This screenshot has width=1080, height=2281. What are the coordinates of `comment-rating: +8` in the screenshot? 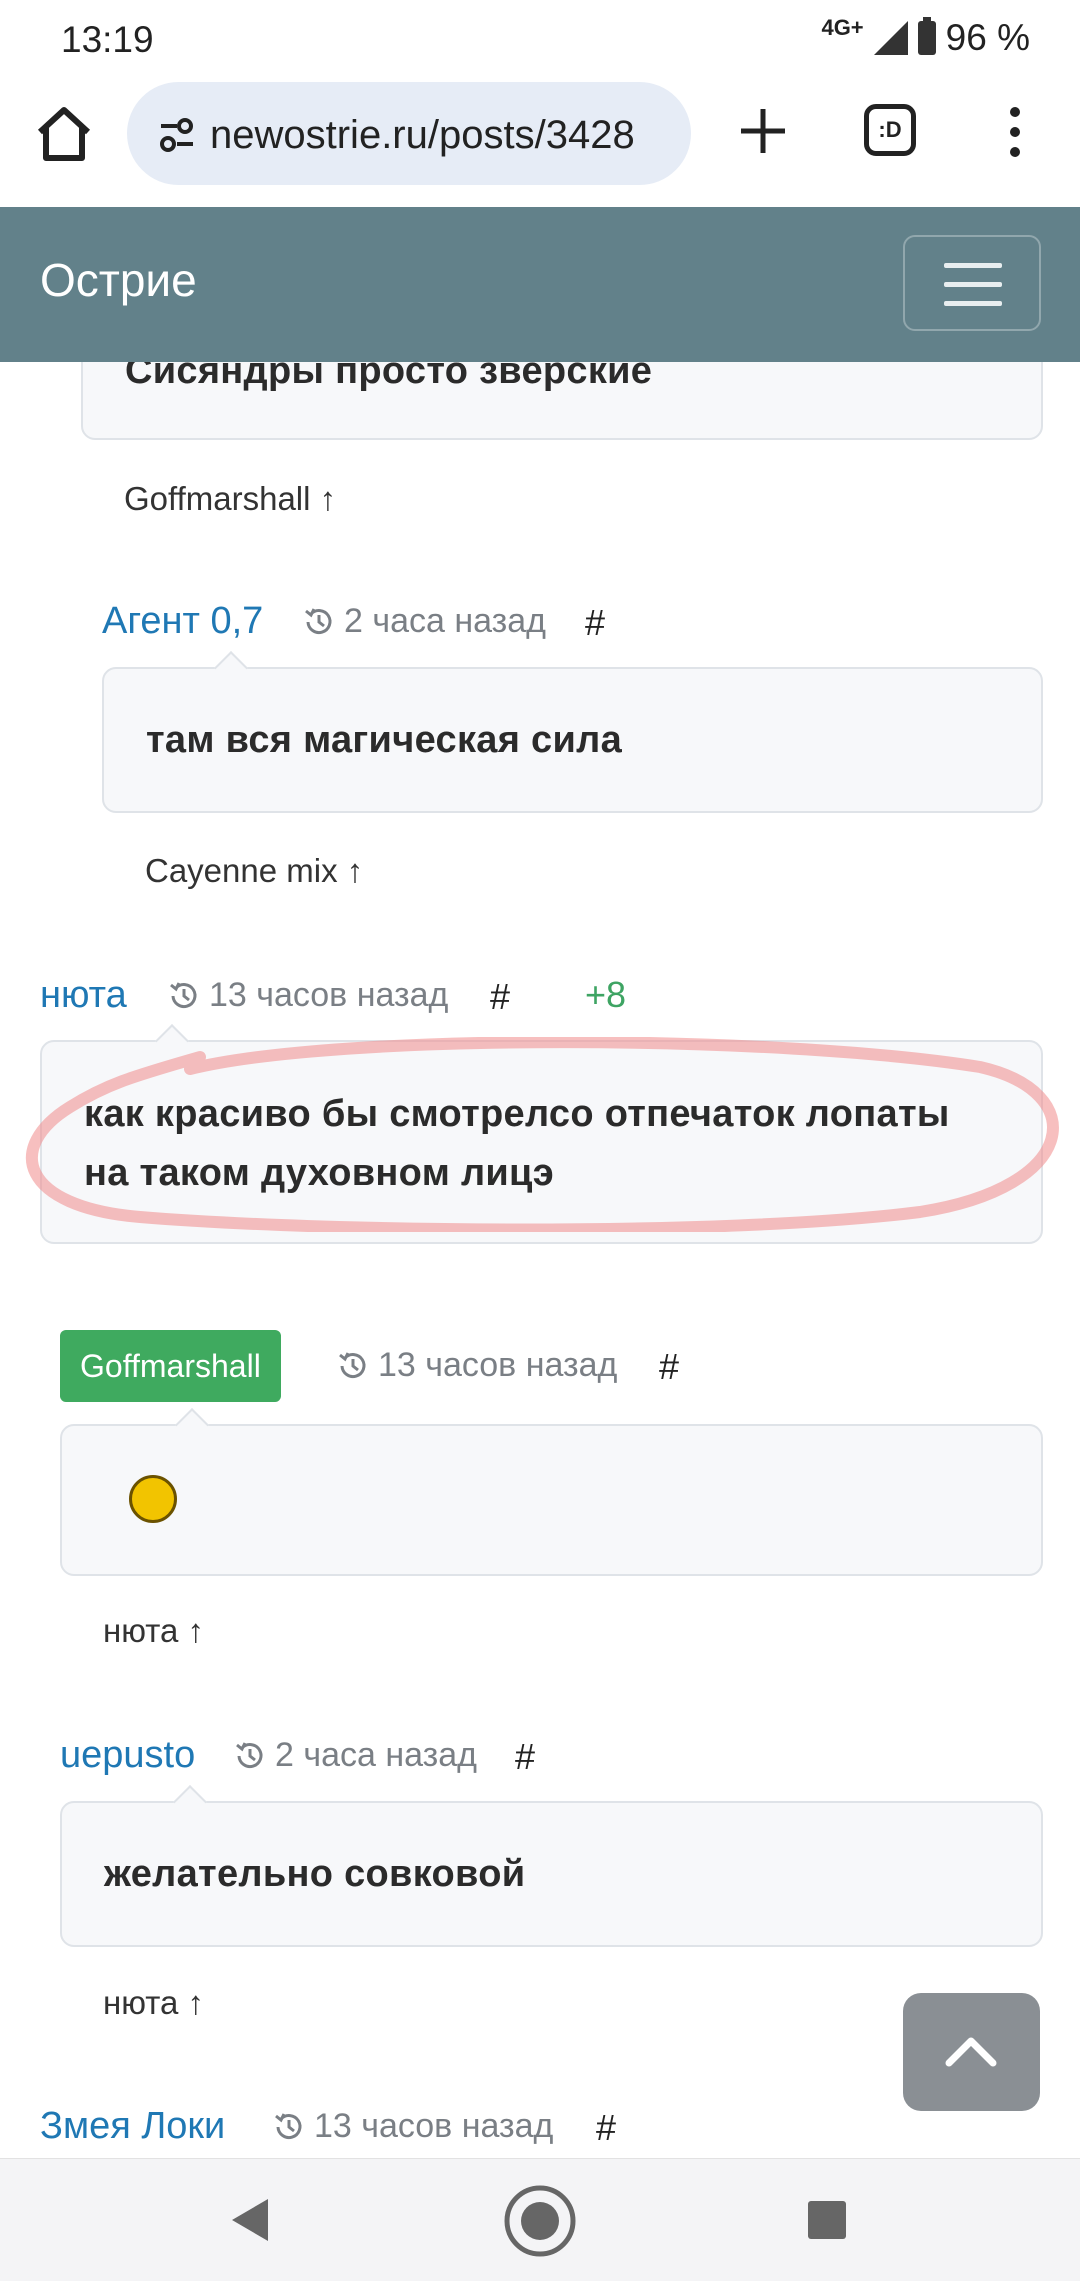 It's located at (606, 994).